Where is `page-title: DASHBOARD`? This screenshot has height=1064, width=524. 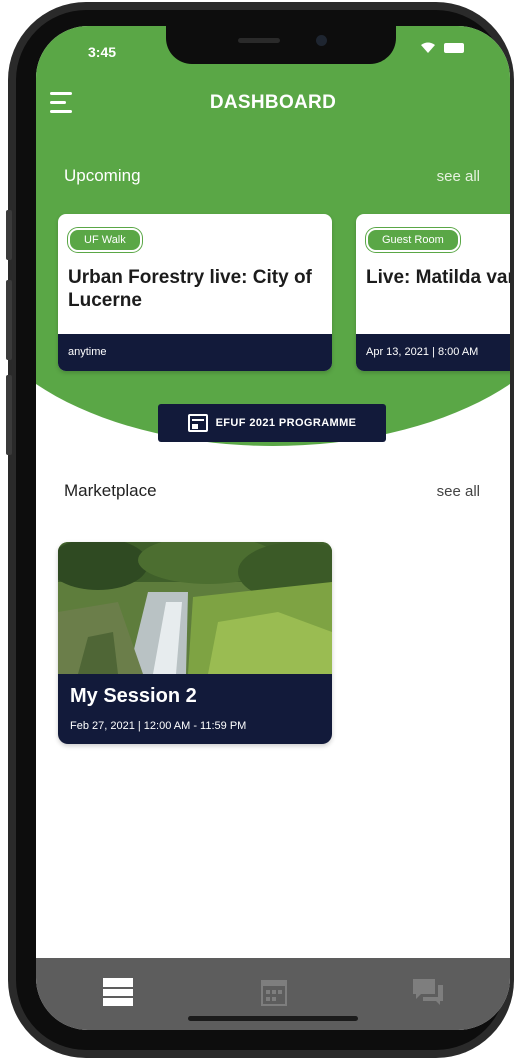 page-title: DASHBOARD is located at coordinates (273, 102).